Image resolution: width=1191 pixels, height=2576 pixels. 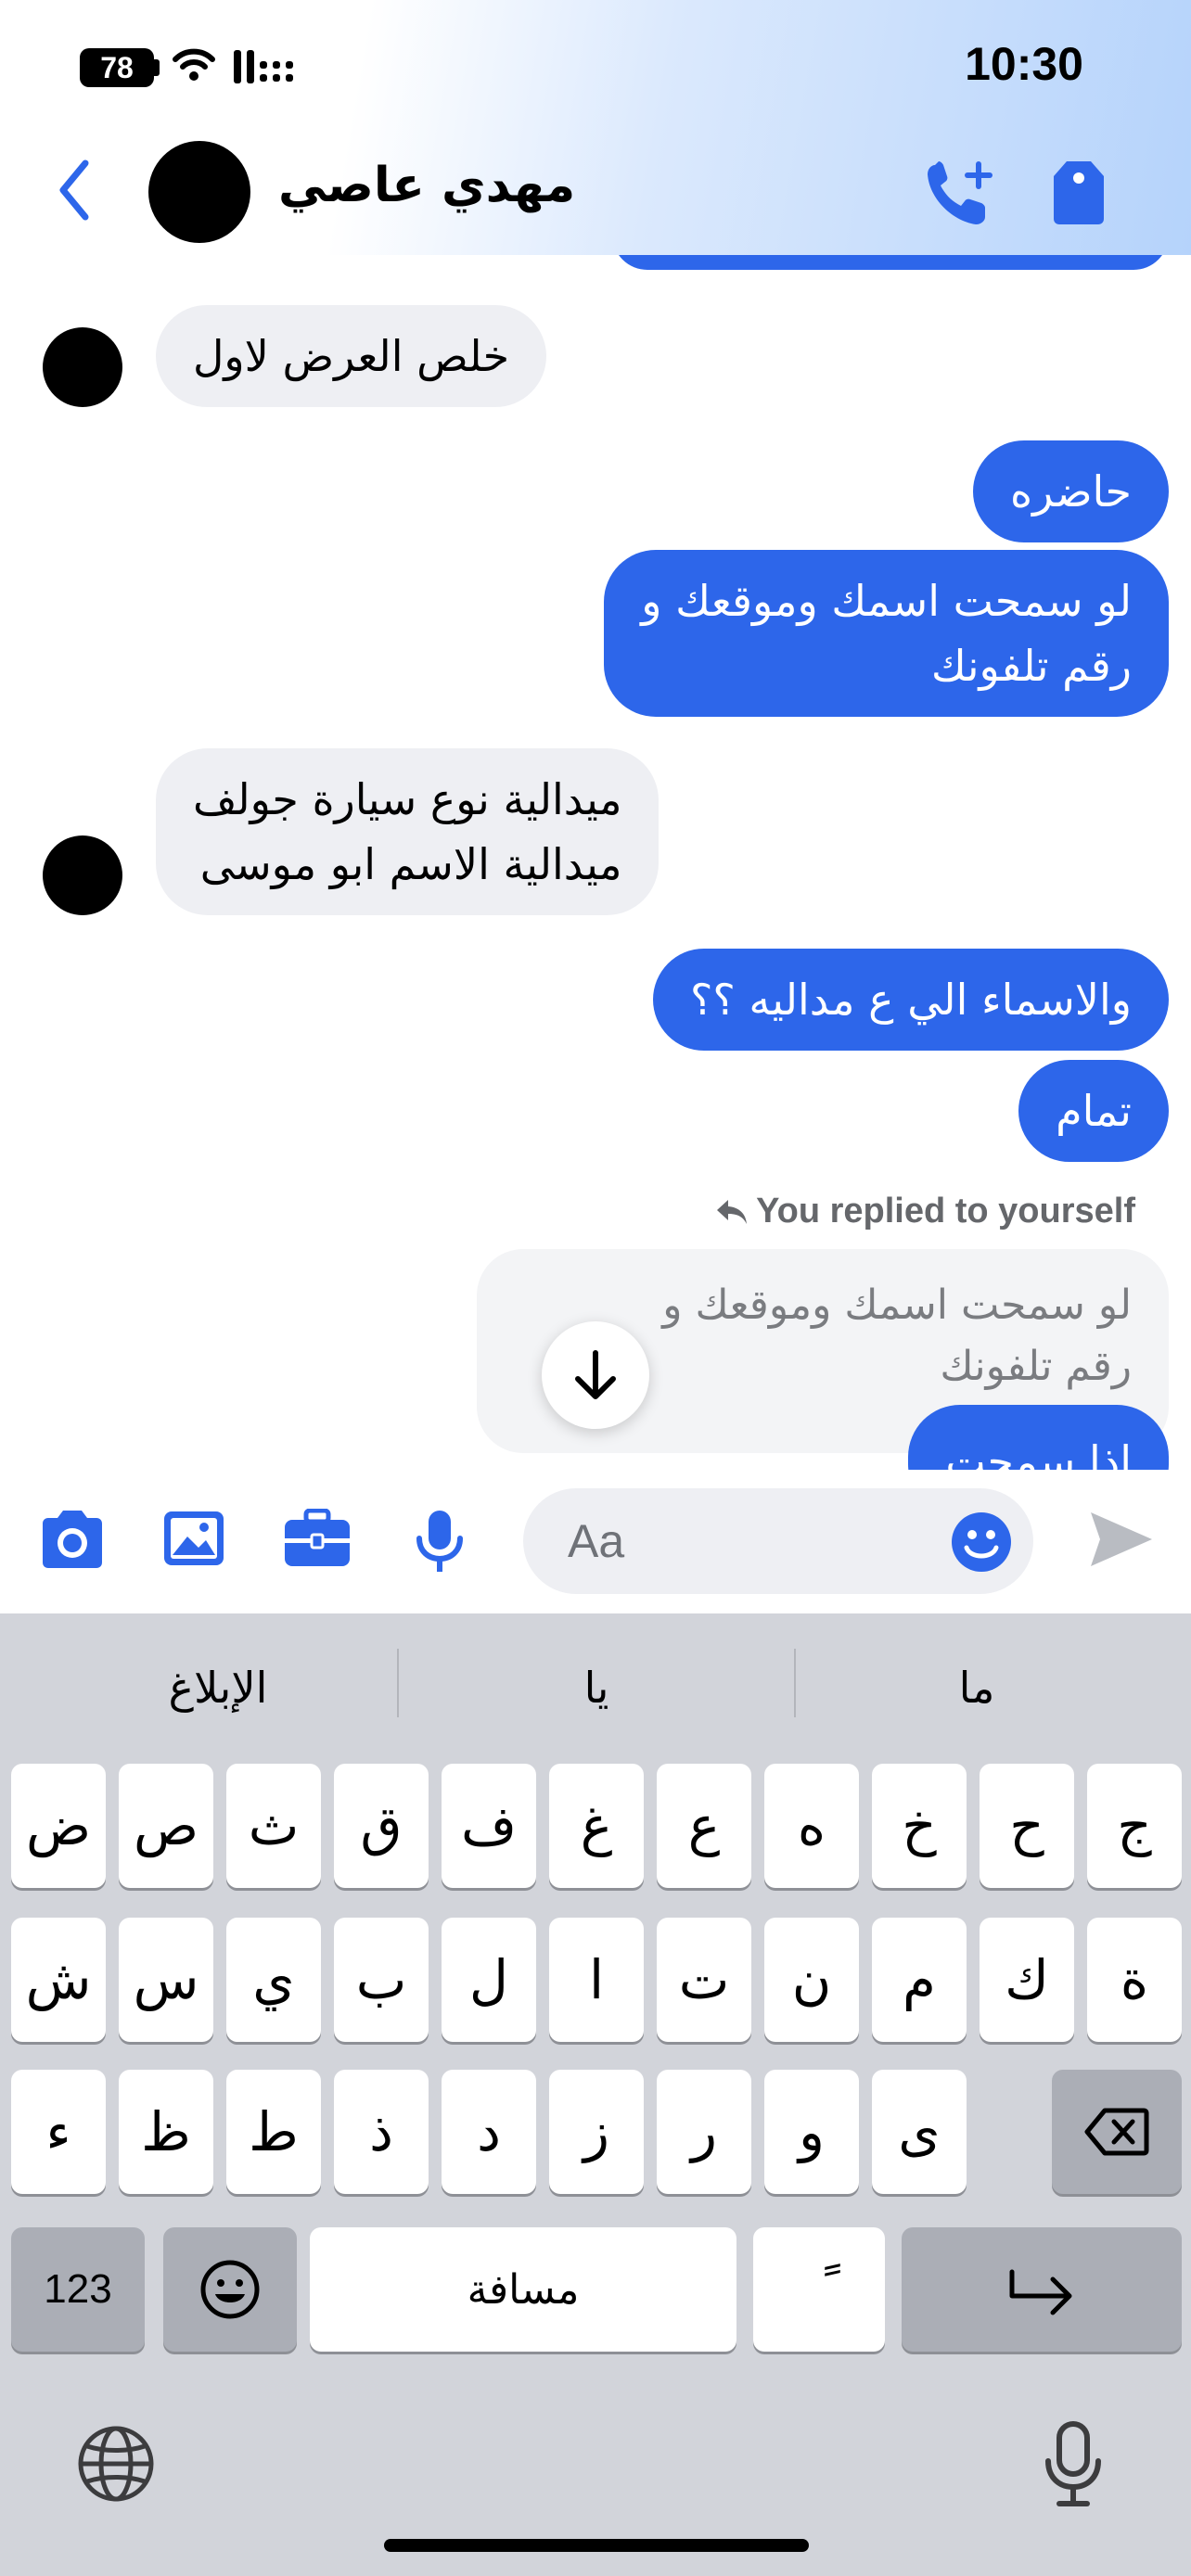 I want to click on home-indicator, so click(x=597, y=2545).